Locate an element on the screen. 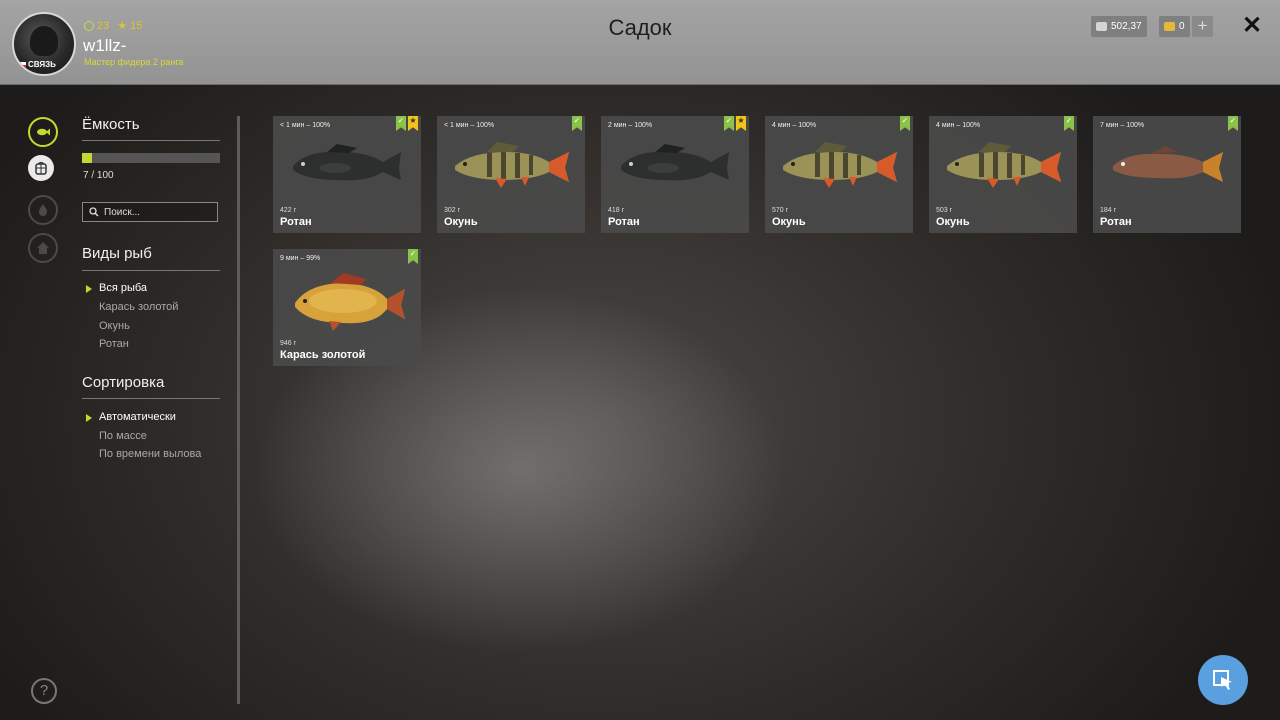  nav-home-icon is located at coordinates (43, 248).